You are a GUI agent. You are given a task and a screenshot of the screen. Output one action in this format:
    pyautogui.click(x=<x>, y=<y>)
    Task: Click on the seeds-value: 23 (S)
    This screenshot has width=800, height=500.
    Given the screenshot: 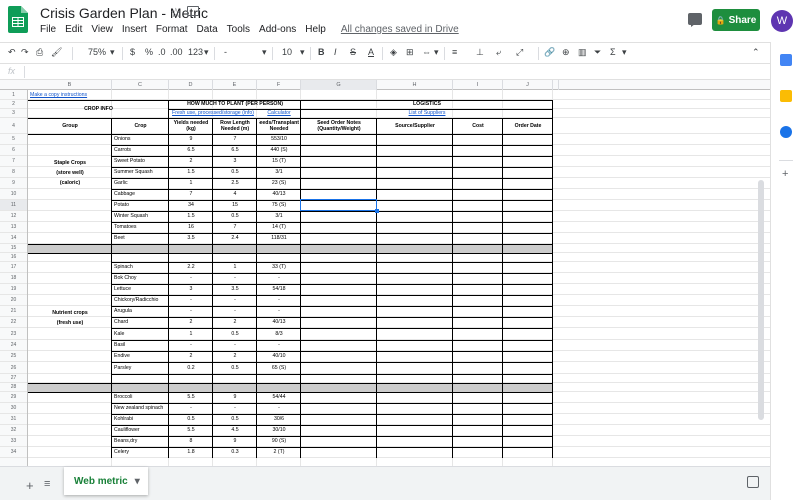 What is the action you would take?
    pyautogui.click(x=279, y=183)
    